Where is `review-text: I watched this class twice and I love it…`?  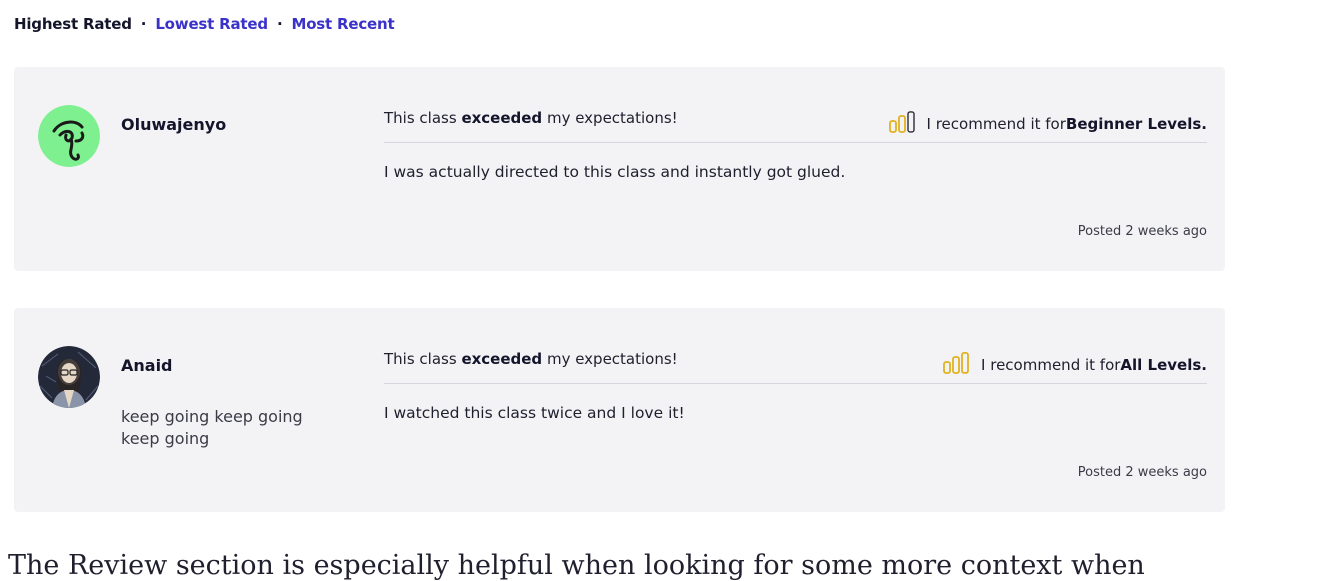
review-text: I watched this class twice and I love it… is located at coordinates (534, 413).